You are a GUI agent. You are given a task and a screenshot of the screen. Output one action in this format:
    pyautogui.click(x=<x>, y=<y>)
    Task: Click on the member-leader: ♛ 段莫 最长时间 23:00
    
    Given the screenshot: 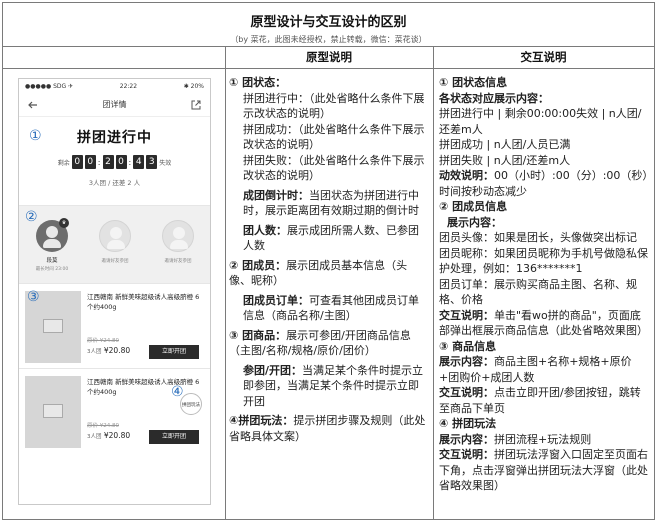 What is the action you would take?
    pyautogui.click(x=52, y=245)
    